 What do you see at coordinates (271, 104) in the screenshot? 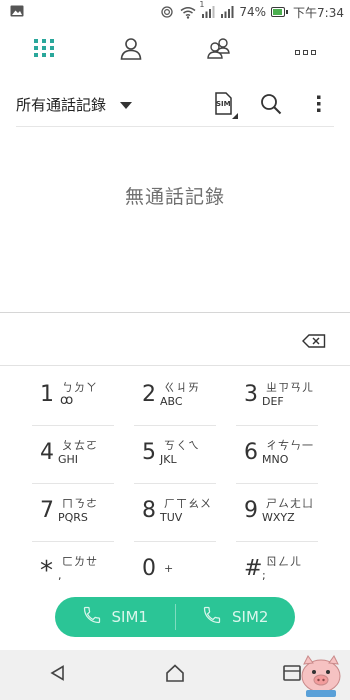
I see `search-icon` at bounding box center [271, 104].